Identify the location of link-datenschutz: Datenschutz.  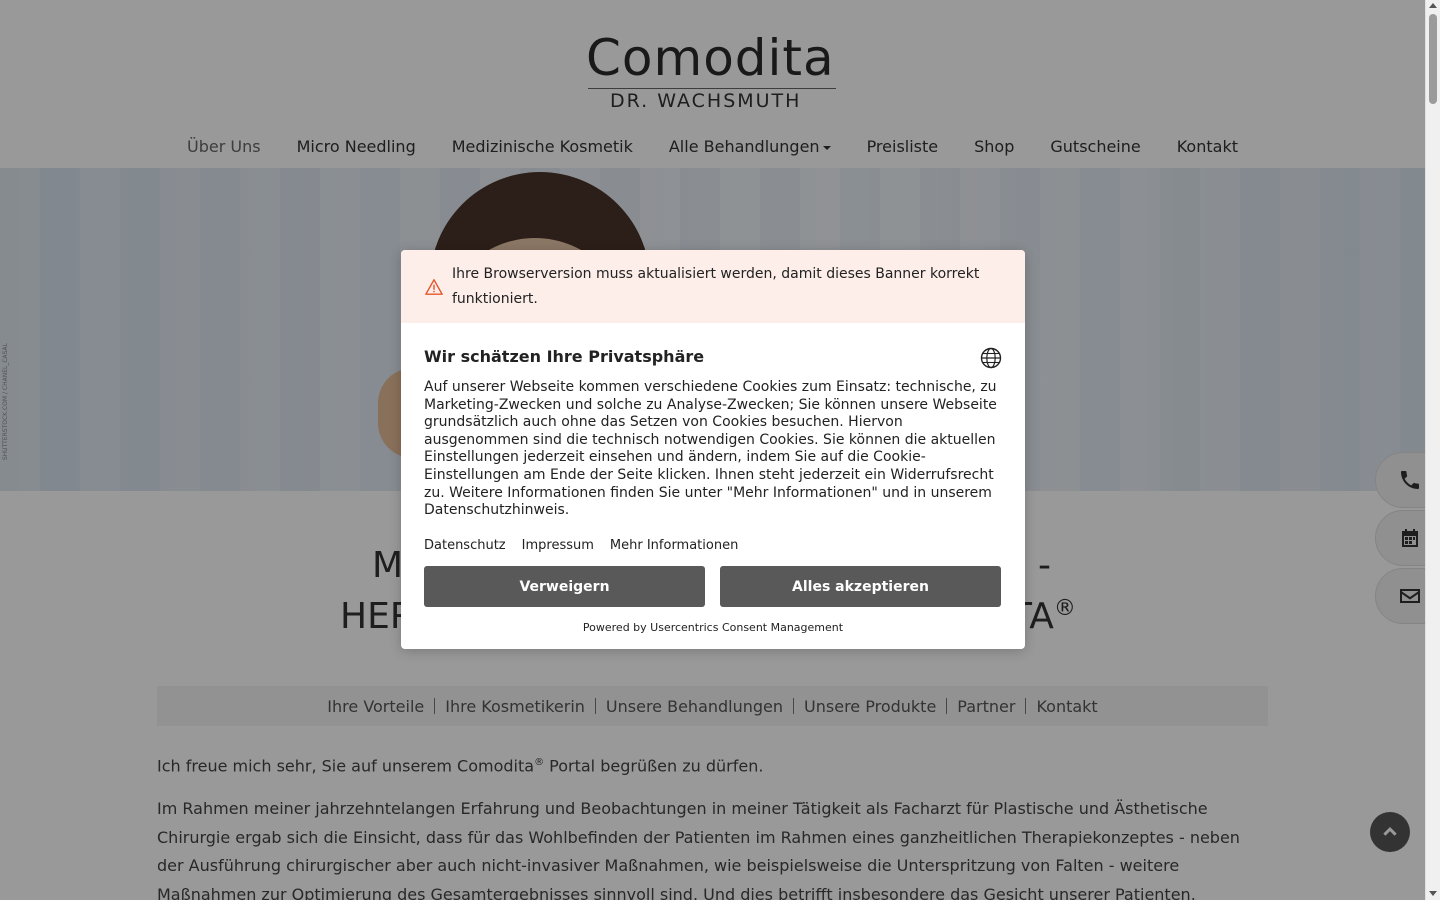
(465, 545).